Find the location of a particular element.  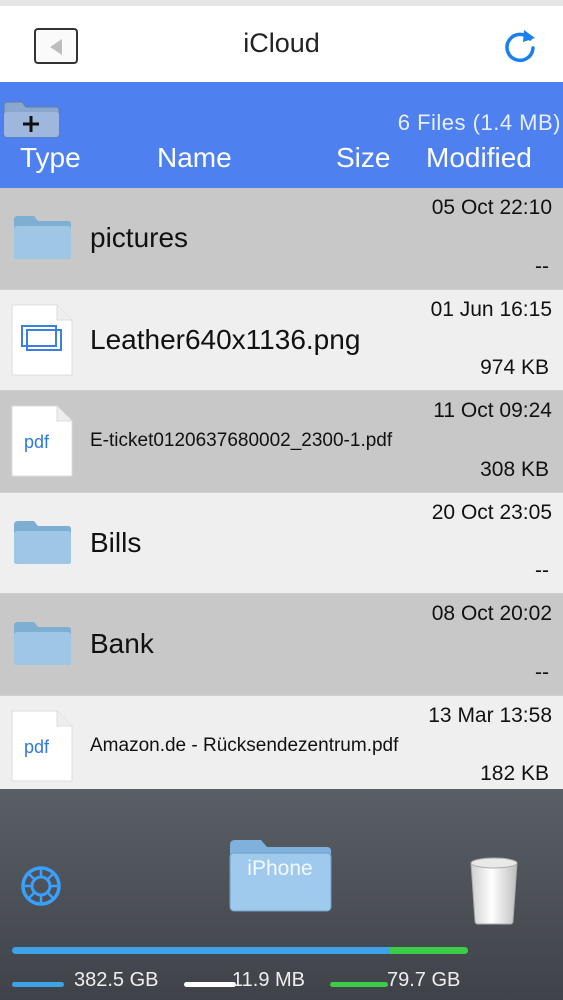

file-name: Leather640x1136.png is located at coordinates (225, 339).